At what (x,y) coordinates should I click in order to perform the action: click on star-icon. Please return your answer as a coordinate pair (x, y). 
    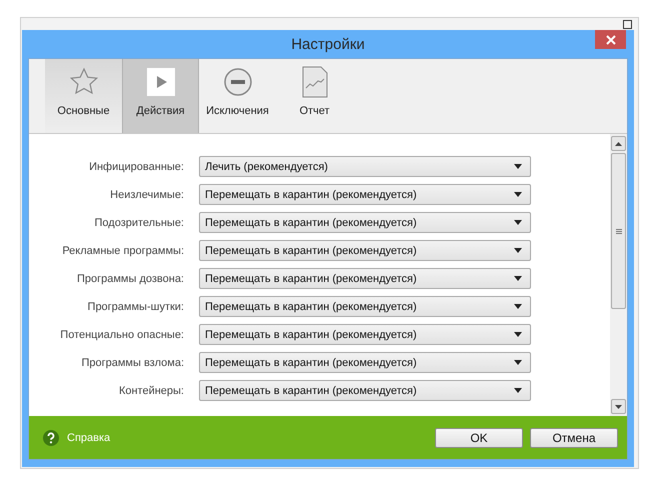
    Looking at the image, I should click on (83, 82).